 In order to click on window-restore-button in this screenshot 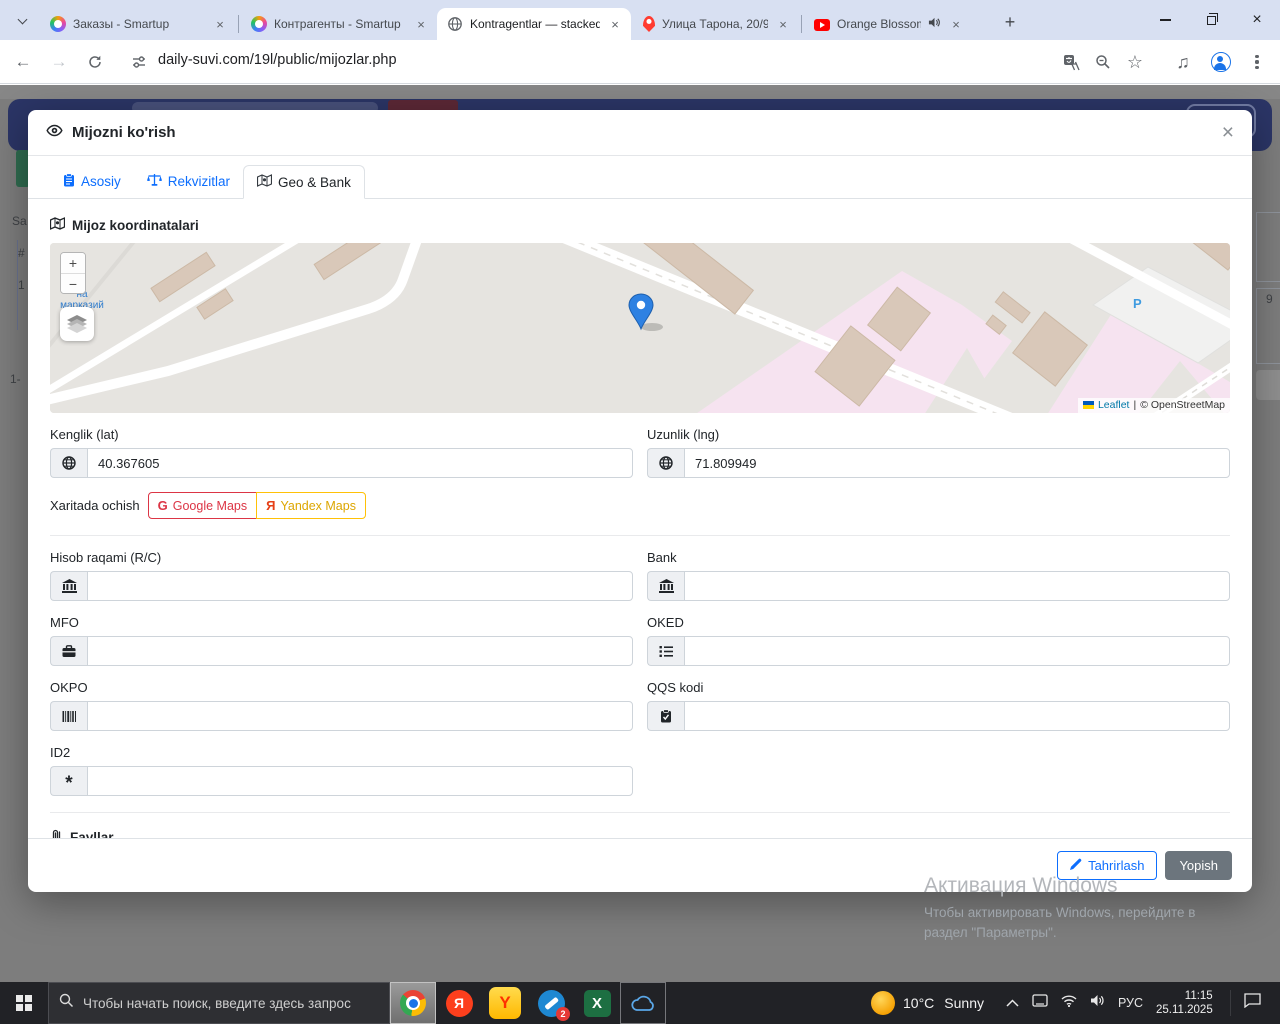, I will do `click(1211, 20)`.